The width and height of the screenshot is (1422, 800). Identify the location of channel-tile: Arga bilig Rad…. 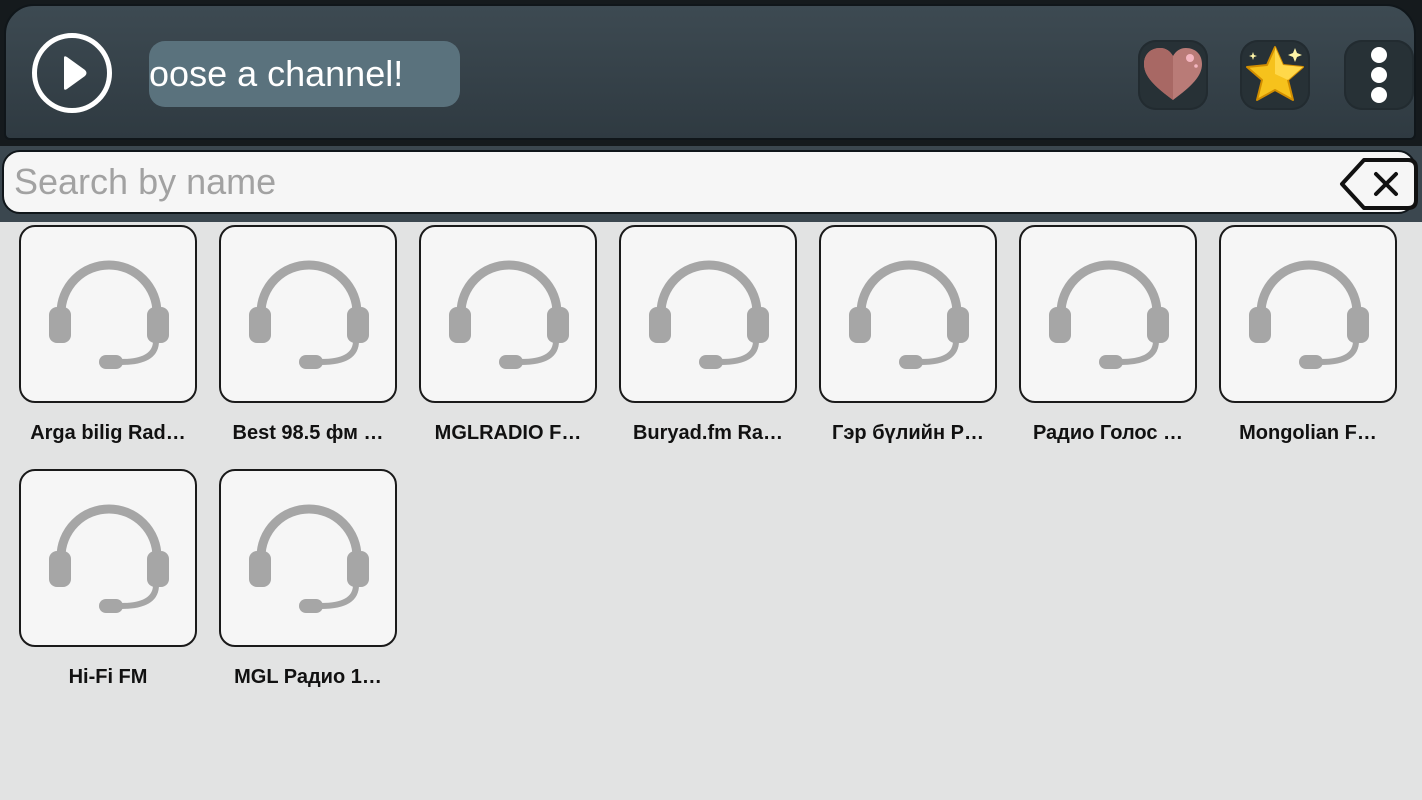
(100, 345).